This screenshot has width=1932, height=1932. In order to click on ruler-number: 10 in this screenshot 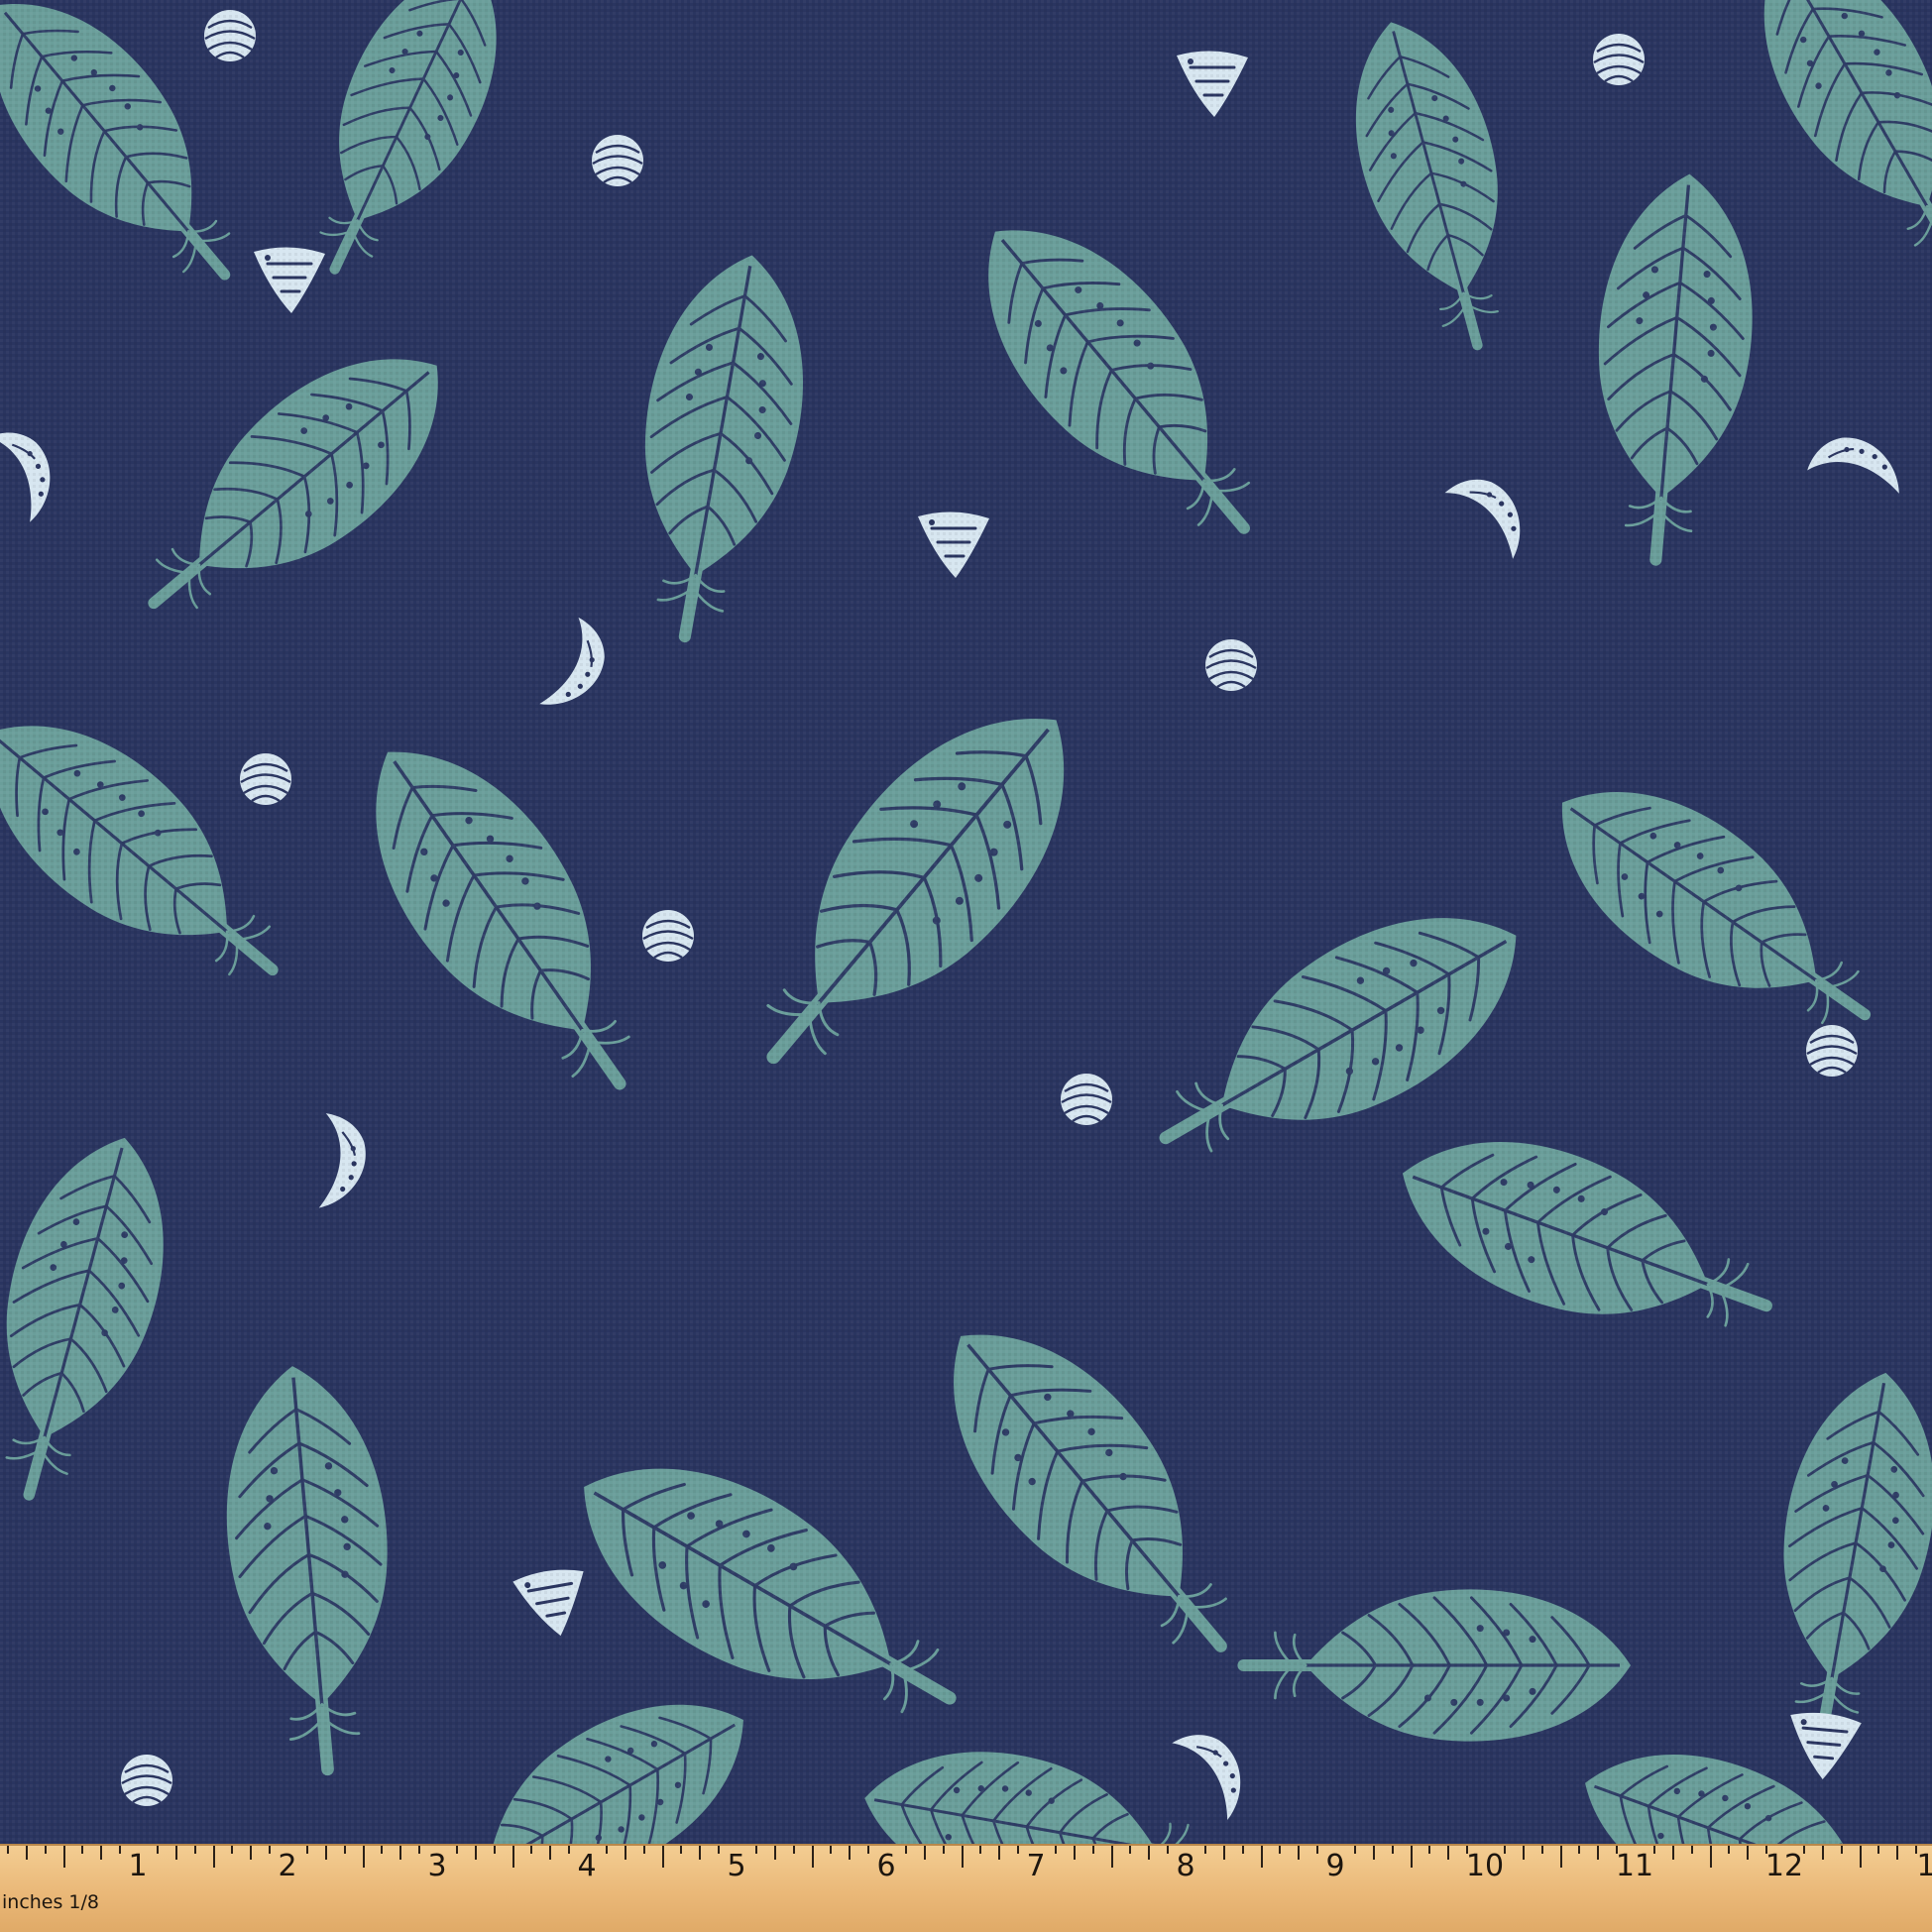, I will do `click(1485, 1866)`.